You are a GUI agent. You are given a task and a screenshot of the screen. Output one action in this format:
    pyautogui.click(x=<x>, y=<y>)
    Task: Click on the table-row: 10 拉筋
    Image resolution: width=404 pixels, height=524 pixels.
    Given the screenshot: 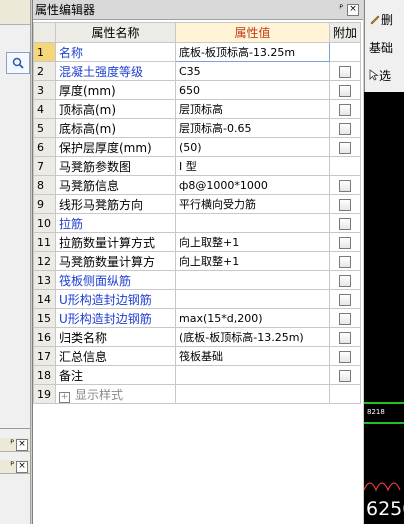 What is the action you would take?
    pyautogui.click(x=197, y=223)
    